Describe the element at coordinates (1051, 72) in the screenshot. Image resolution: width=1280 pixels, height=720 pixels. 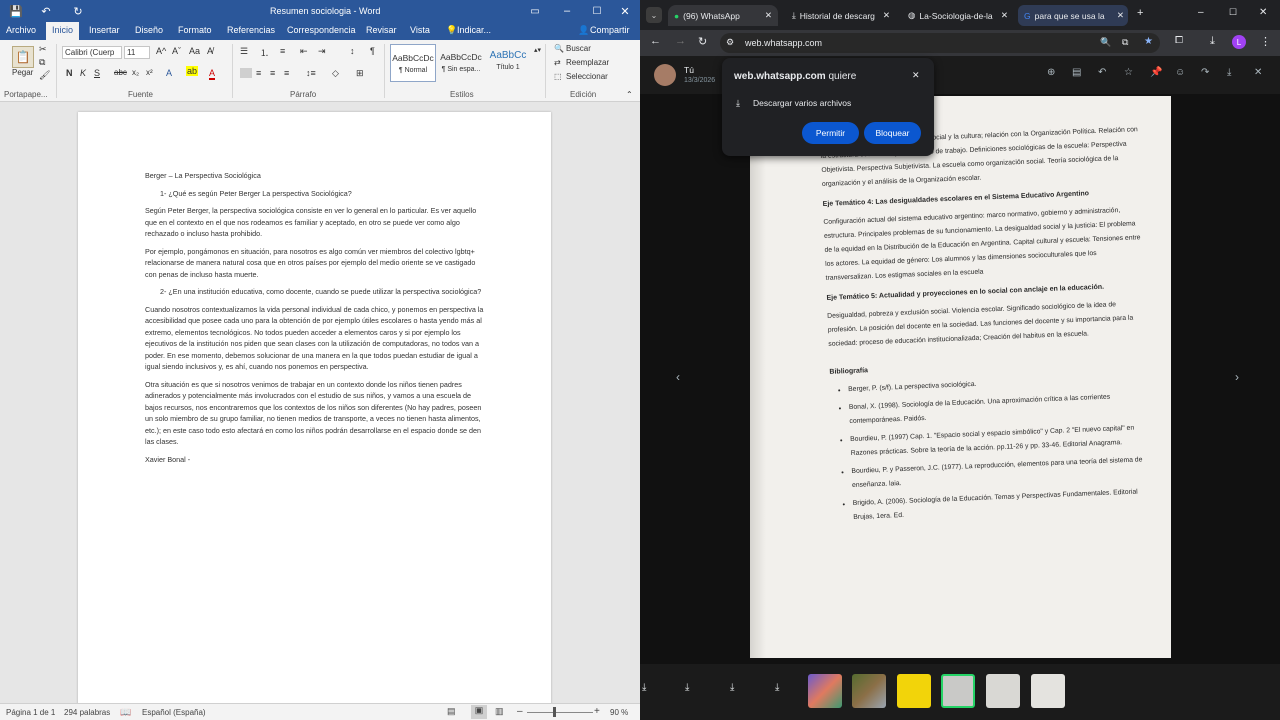
I see `zoom-in-icon: ⊕` at that location.